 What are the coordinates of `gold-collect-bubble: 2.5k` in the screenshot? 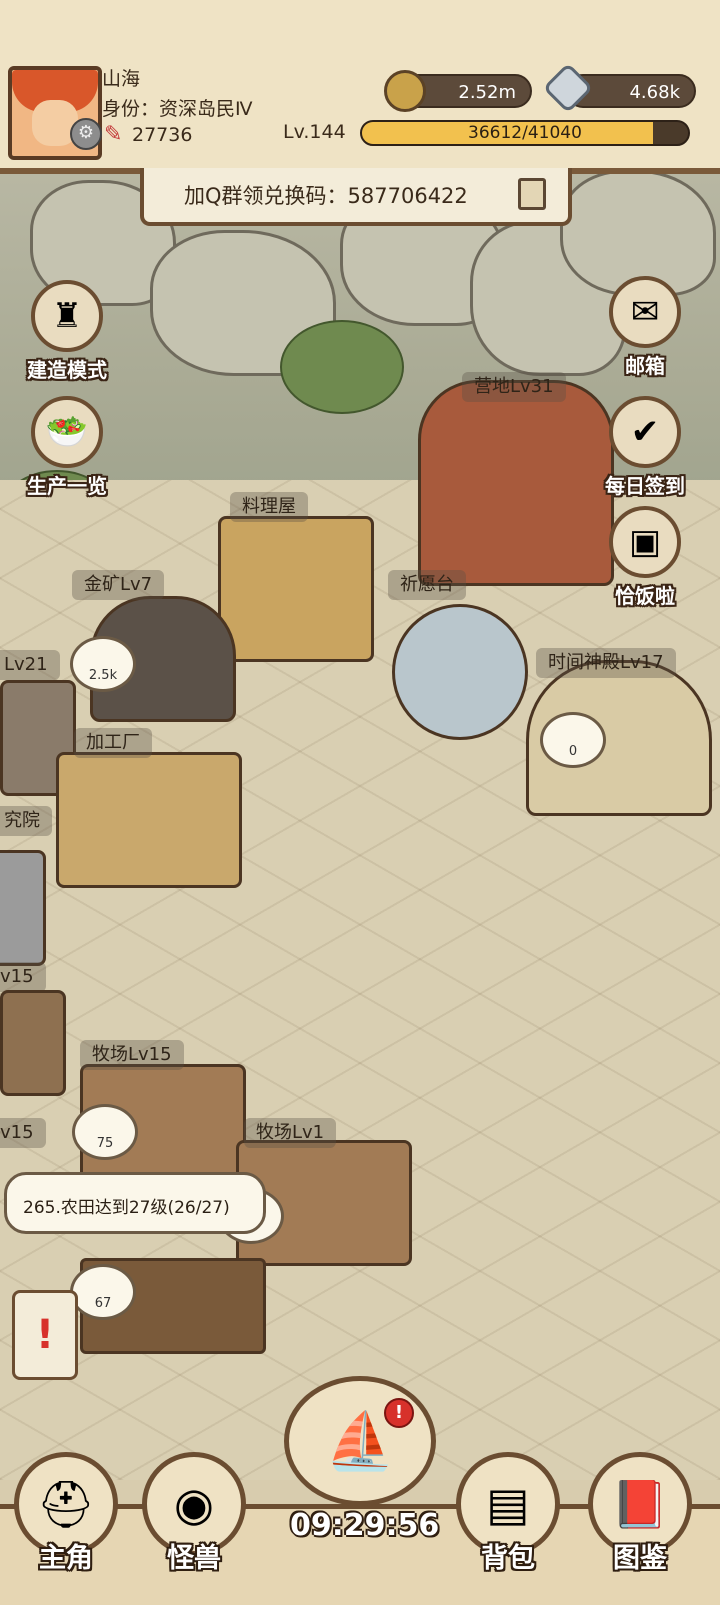 It's located at (103, 664).